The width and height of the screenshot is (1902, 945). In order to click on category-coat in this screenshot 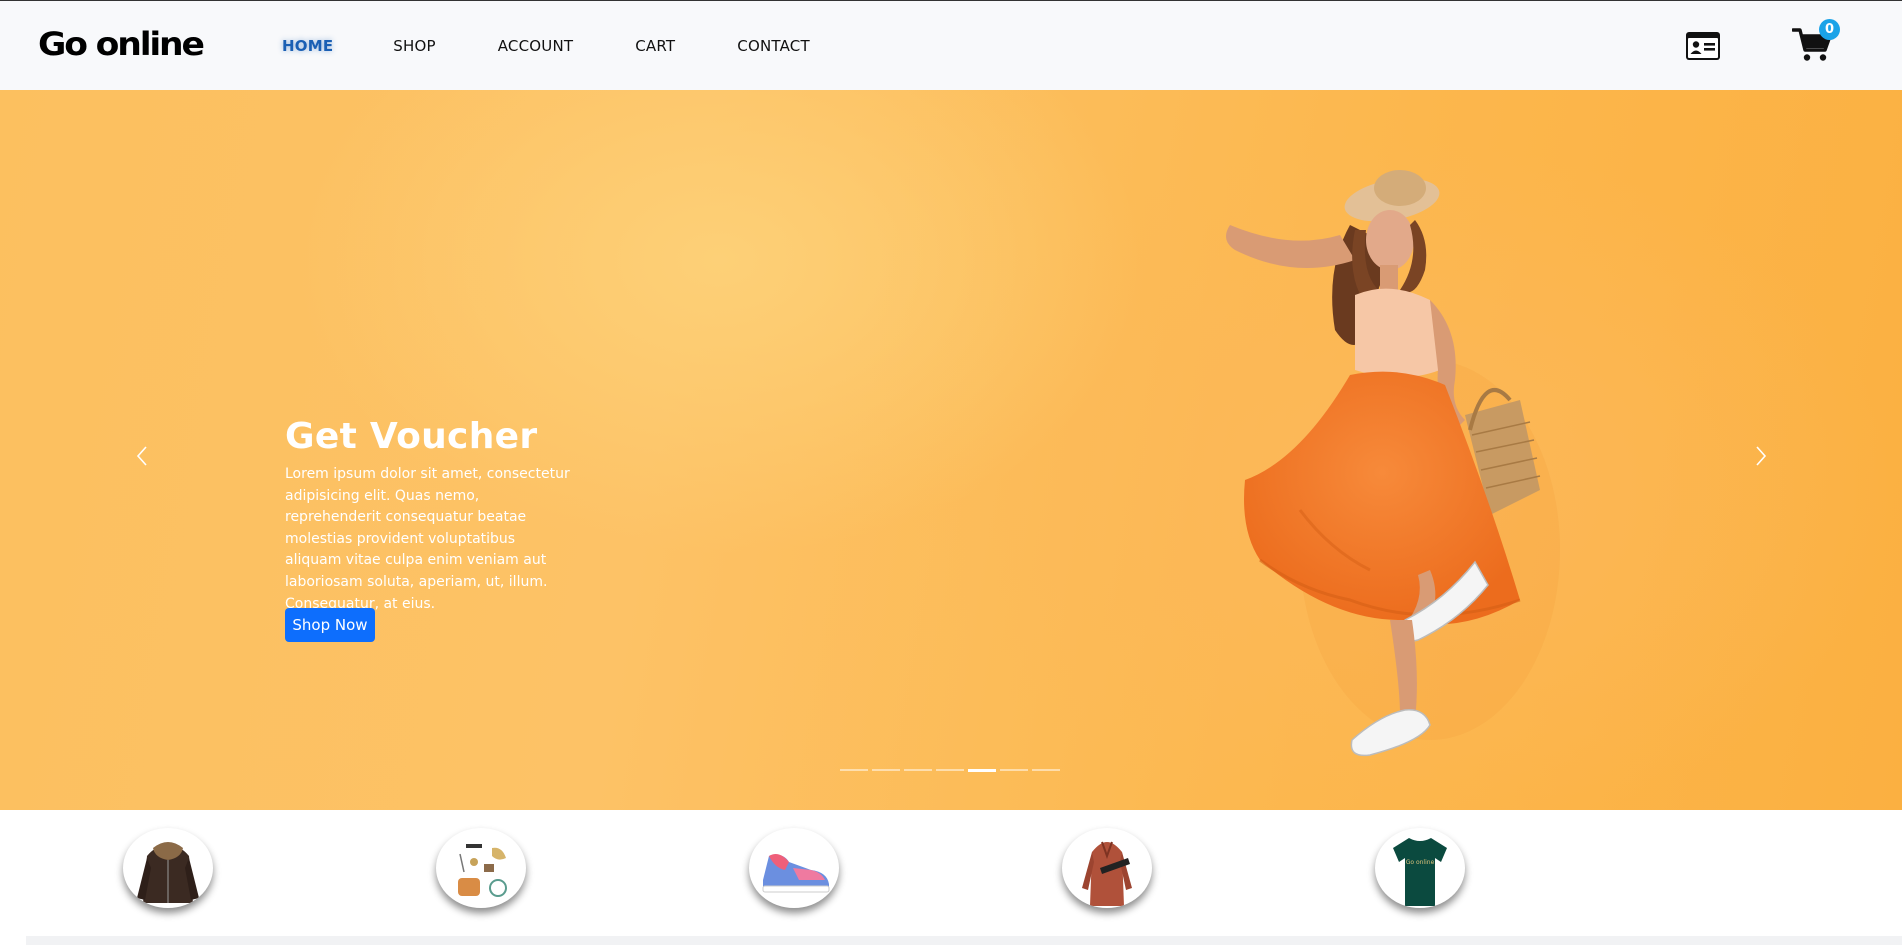, I will do `click(1107, 868)`.